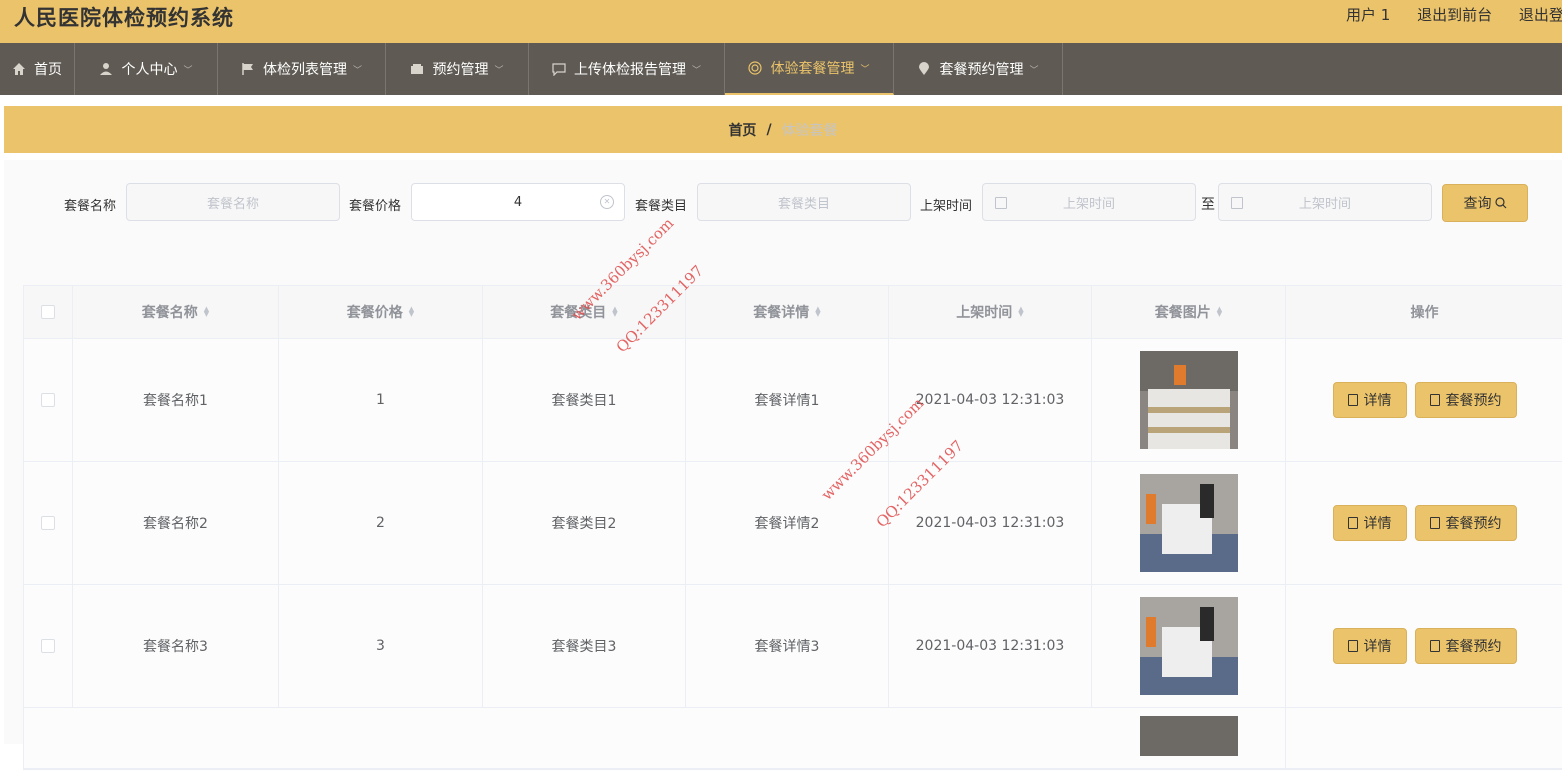  What do you see at coordinates (381, 523) in the screenshot?
I see `cell-price: 2` at bounding box center [381, 523].